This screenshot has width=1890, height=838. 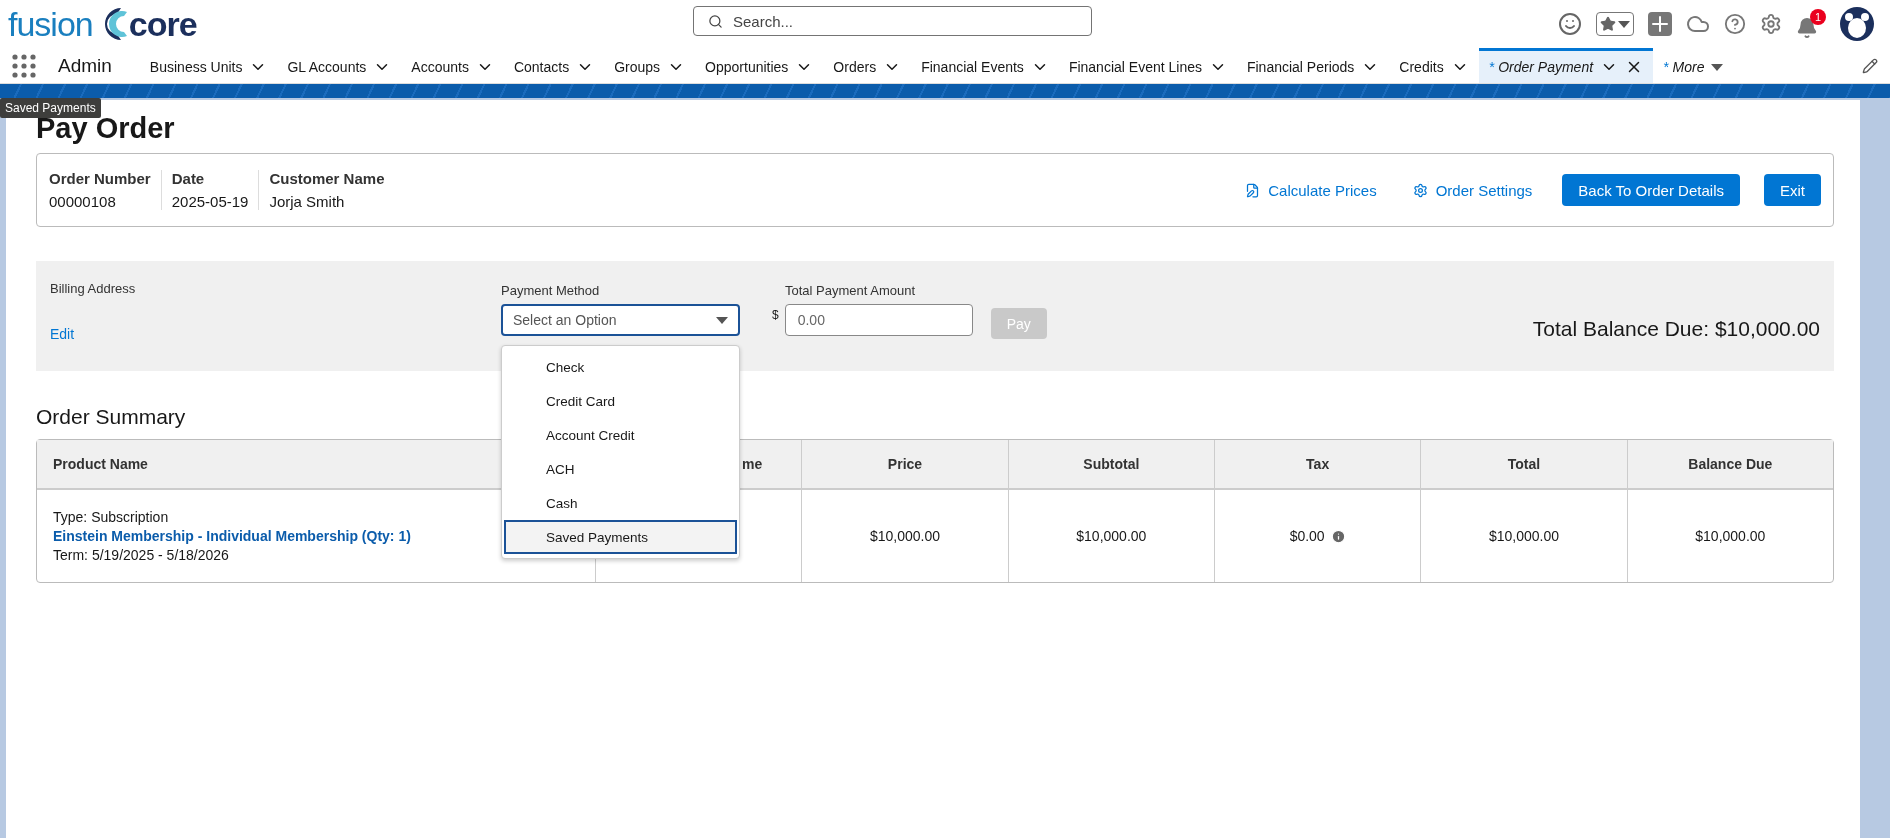 What do you see at coordinates (1317, 465) in the screenshot?
I see `column-header: Tax` at bounding box center [1317, 465].